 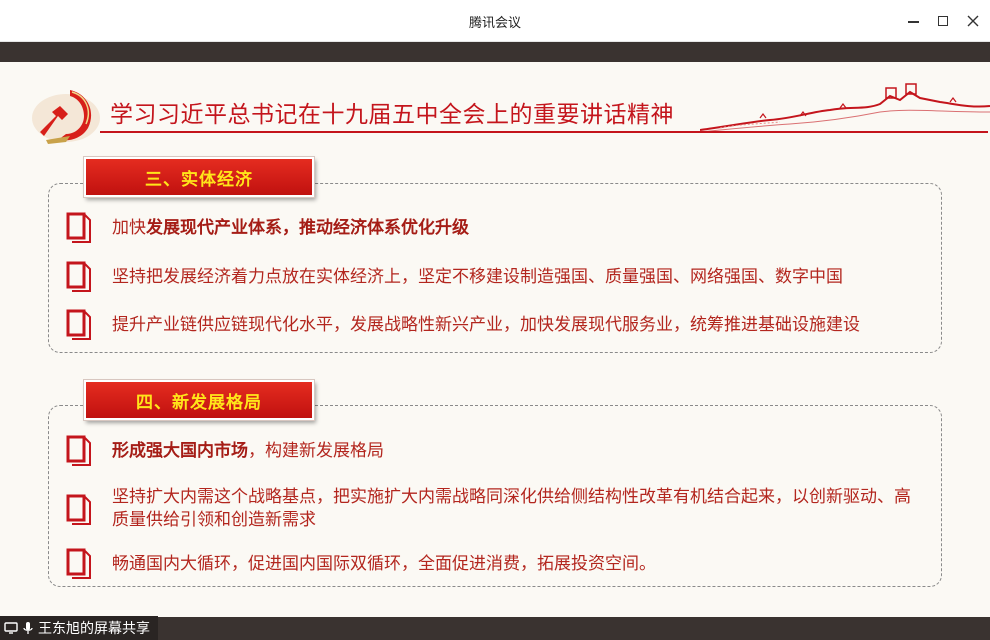 I want to click on screen-share-indicator: 王东旭的屏幕共享, so click(x=79, y=628).